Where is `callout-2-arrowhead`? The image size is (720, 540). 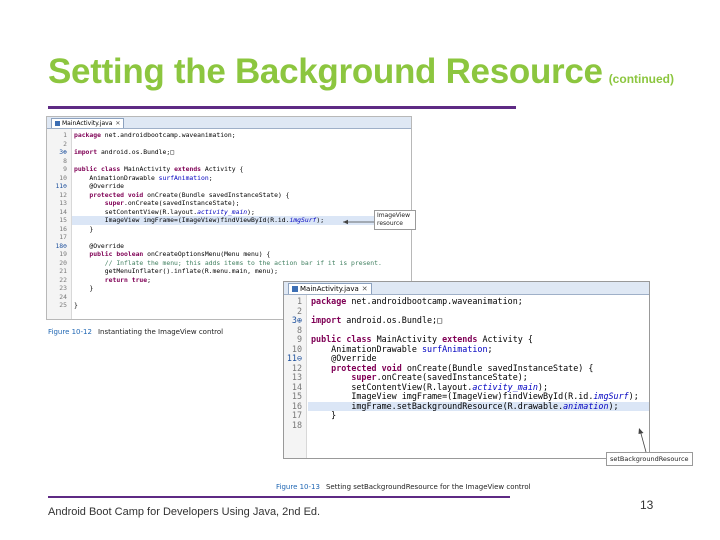 callout-2-arrowhead is located at coordinates (641, 431).